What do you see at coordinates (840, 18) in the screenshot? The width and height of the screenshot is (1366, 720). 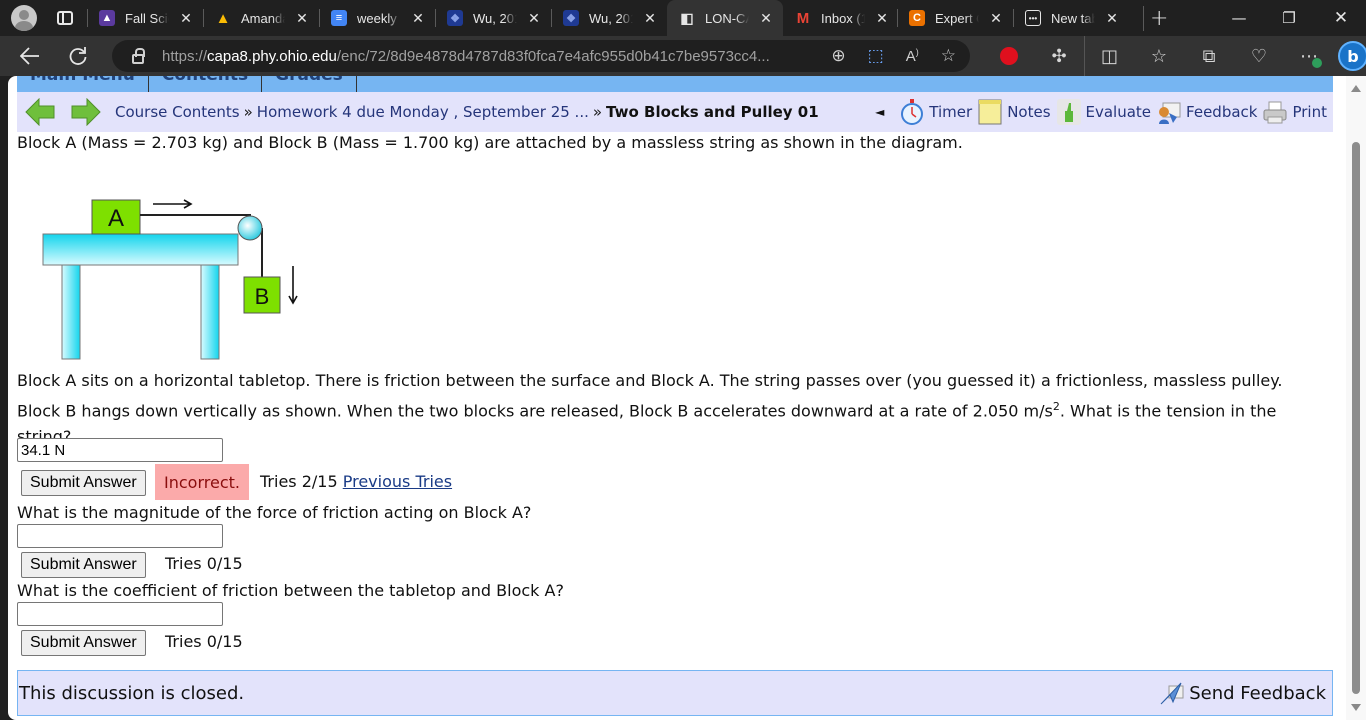 I see `browser-tab: M Inbox (1) ✕` at bounding box center [840, 18].